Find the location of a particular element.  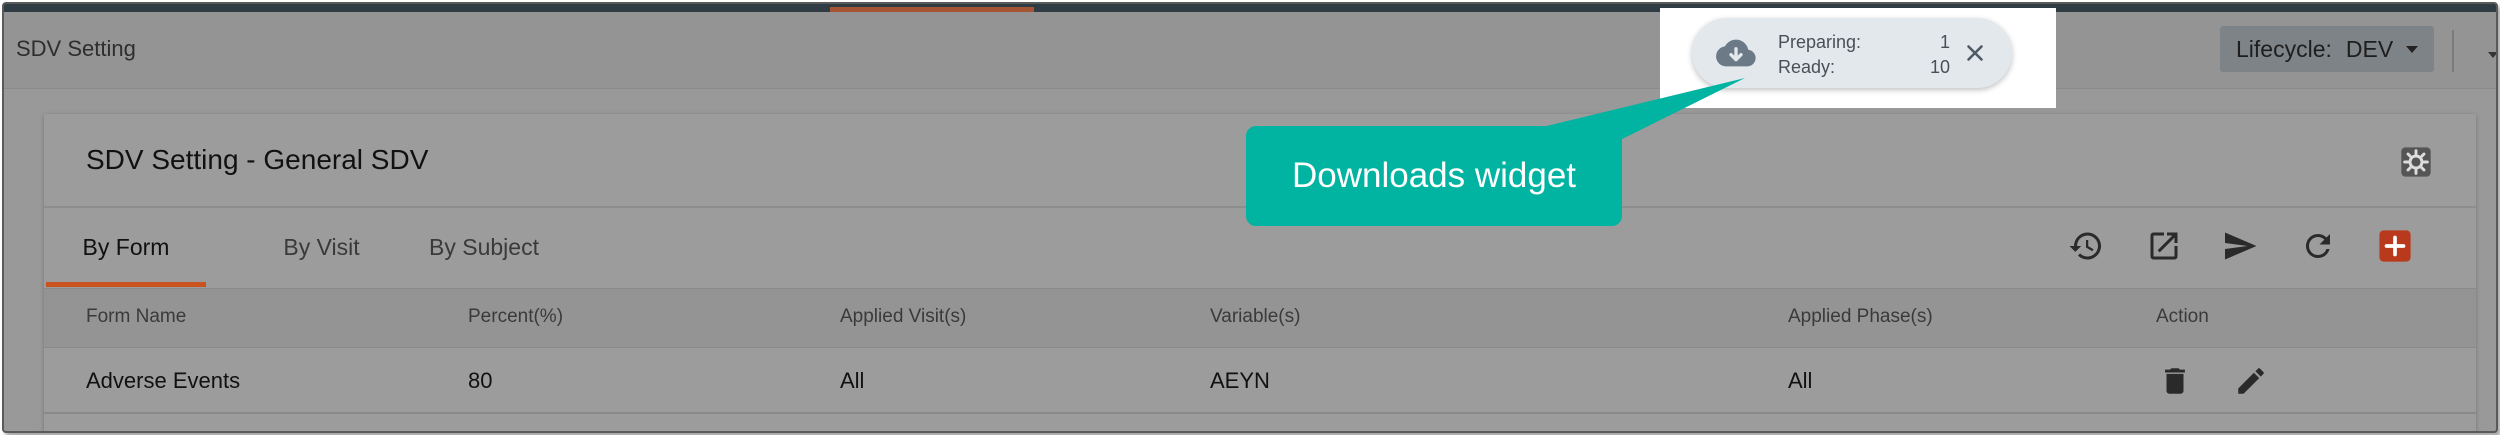

tab-label: By Visit is located at coordinates (321, 246).